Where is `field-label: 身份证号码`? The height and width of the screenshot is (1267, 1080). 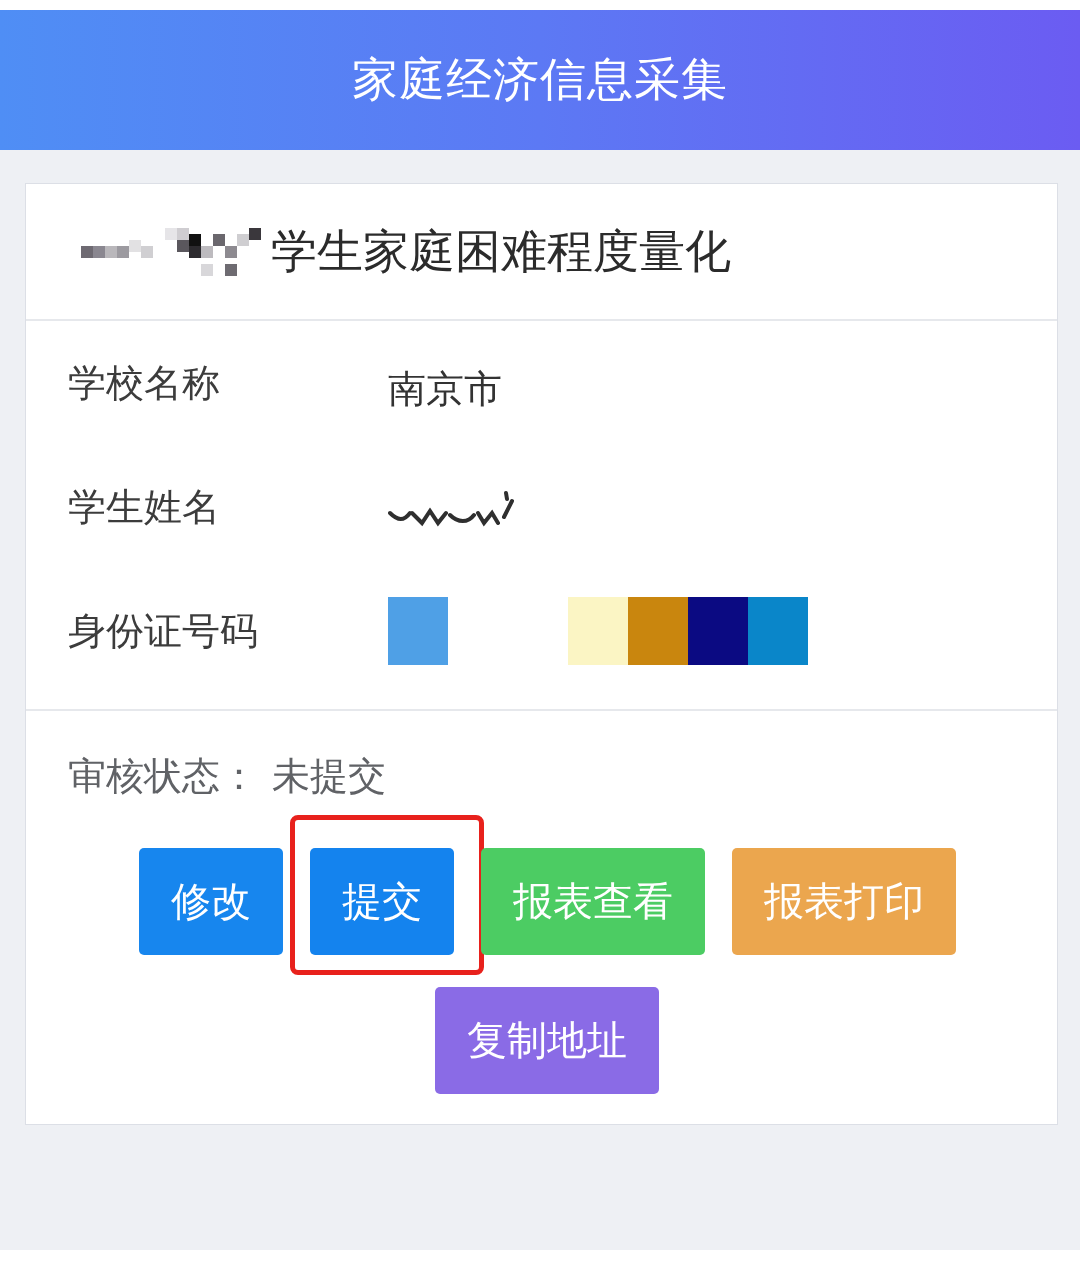
field-label: 身份证号码 is located at coordinates (163, 631).